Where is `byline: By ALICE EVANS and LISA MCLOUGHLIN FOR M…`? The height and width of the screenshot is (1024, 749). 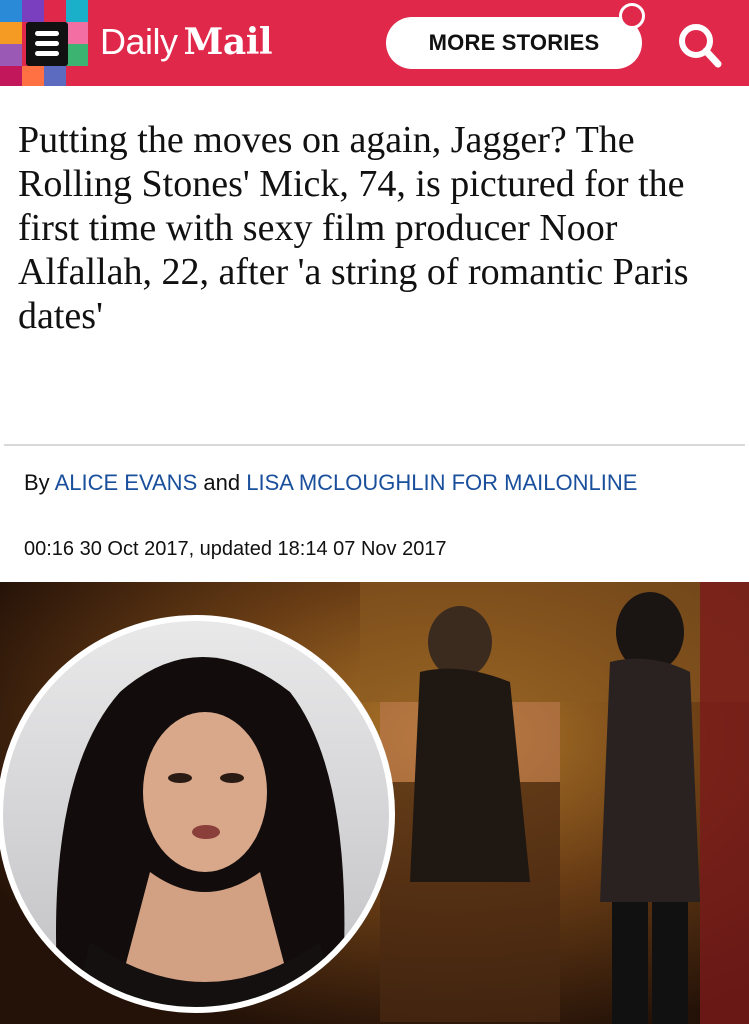
byline: By ALICE EVANS and LISA MCLOUGHLIN FOR M… is located at coordinates (374, 483).